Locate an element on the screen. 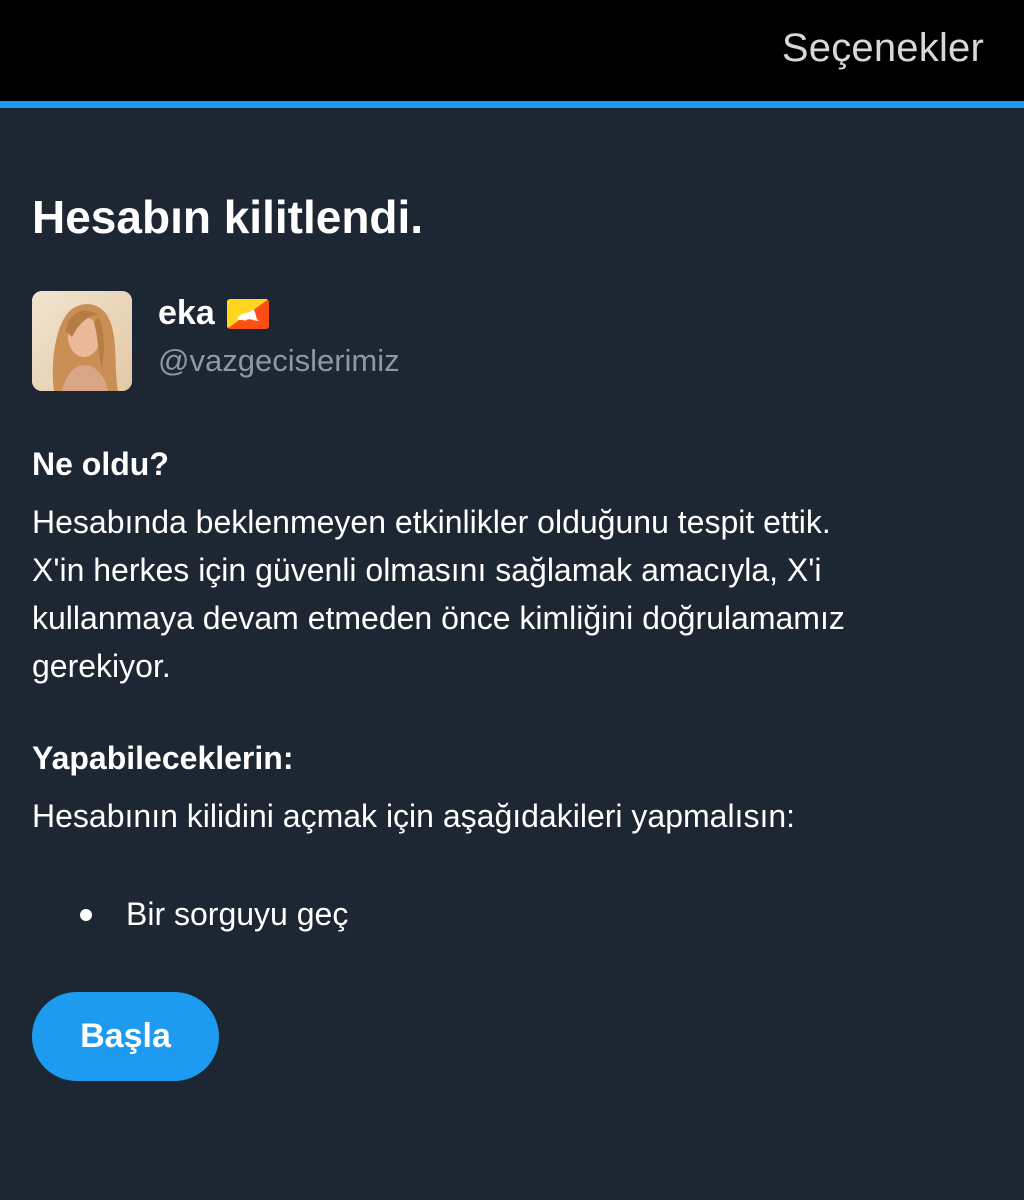  what-you-can-do-heading: Yapabileceklerin: is located at coordinates (163, 758).